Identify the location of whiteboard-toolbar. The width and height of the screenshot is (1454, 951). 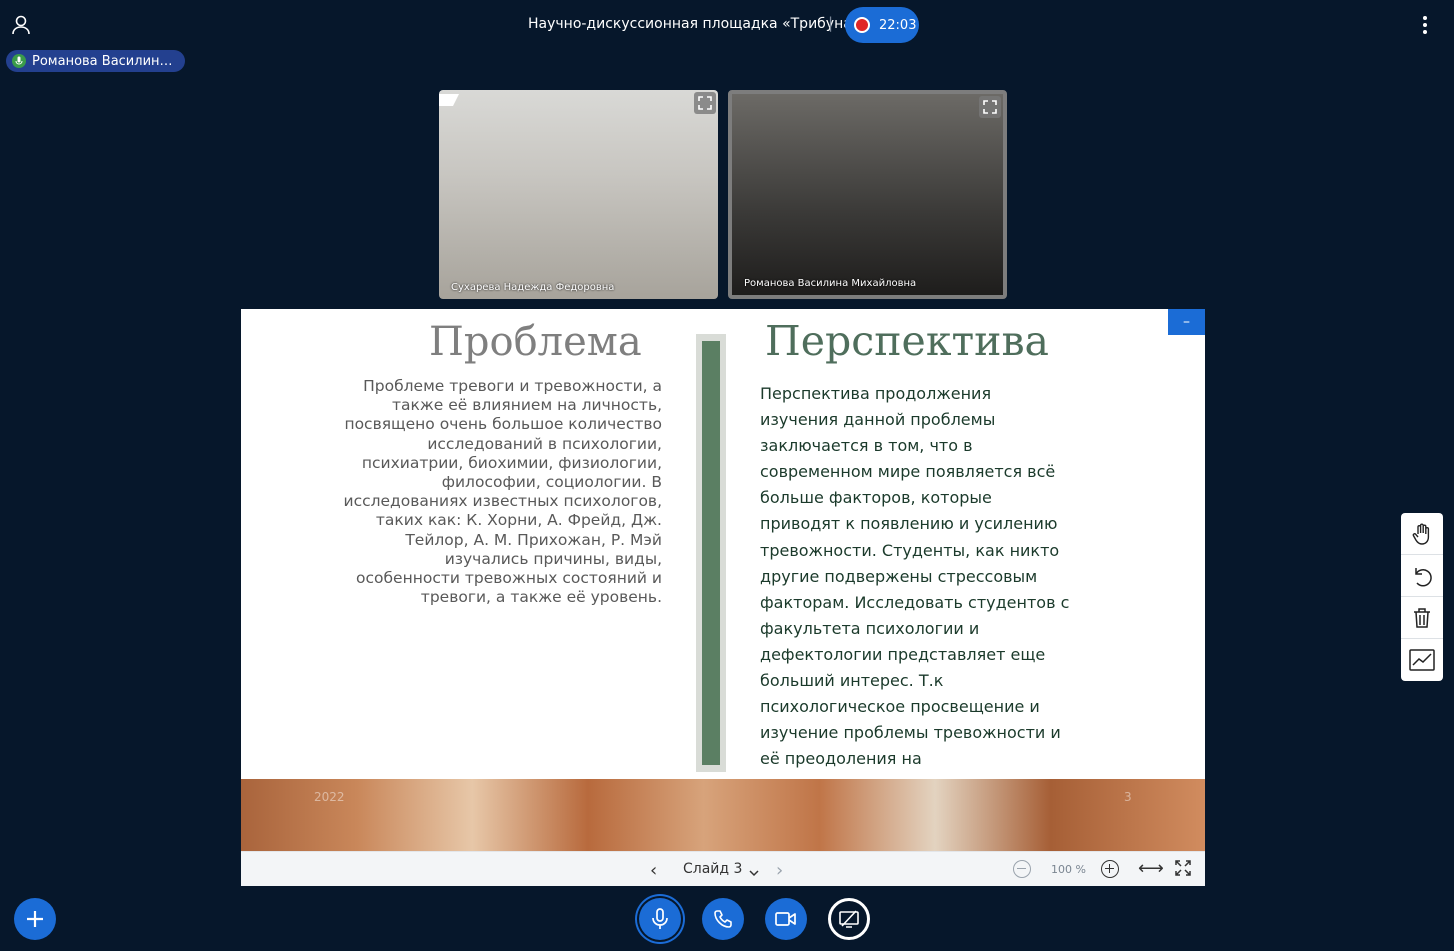
(1422, 597).